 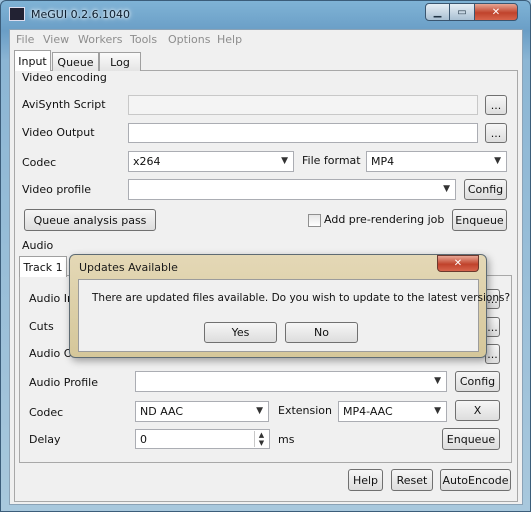 I want to click on queue-analysis-pass-button: Queue analysis pass, so click(x=90, y=220).